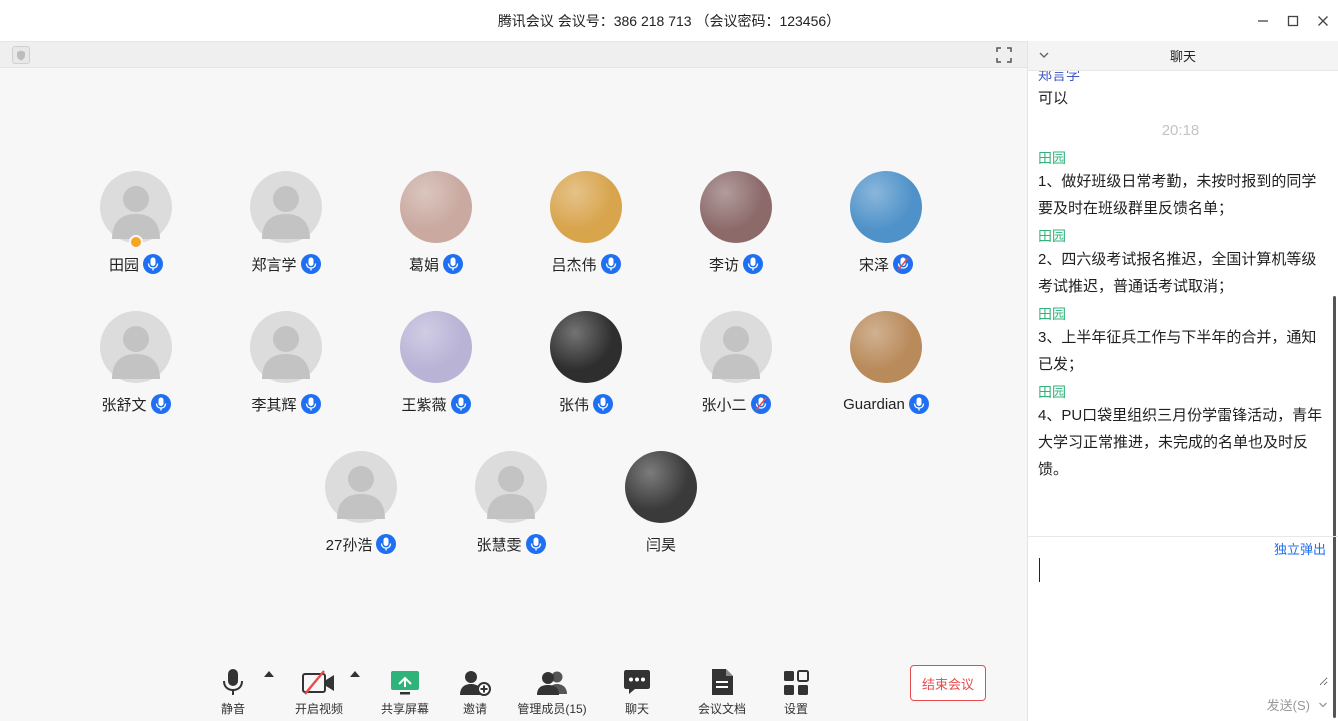 The height and width of the screenshot is (721, 1338). What do you see at coordinates (123, 265) in the screenshot?
I see `participant-name: 田园` at bounding box center [123, 265].